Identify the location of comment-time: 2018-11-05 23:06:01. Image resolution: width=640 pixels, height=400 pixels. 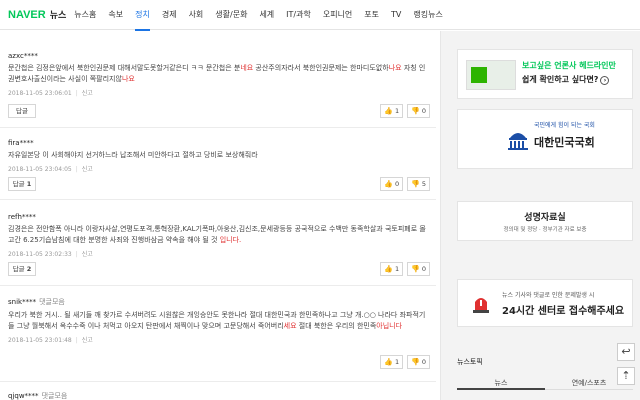
(40, 93).